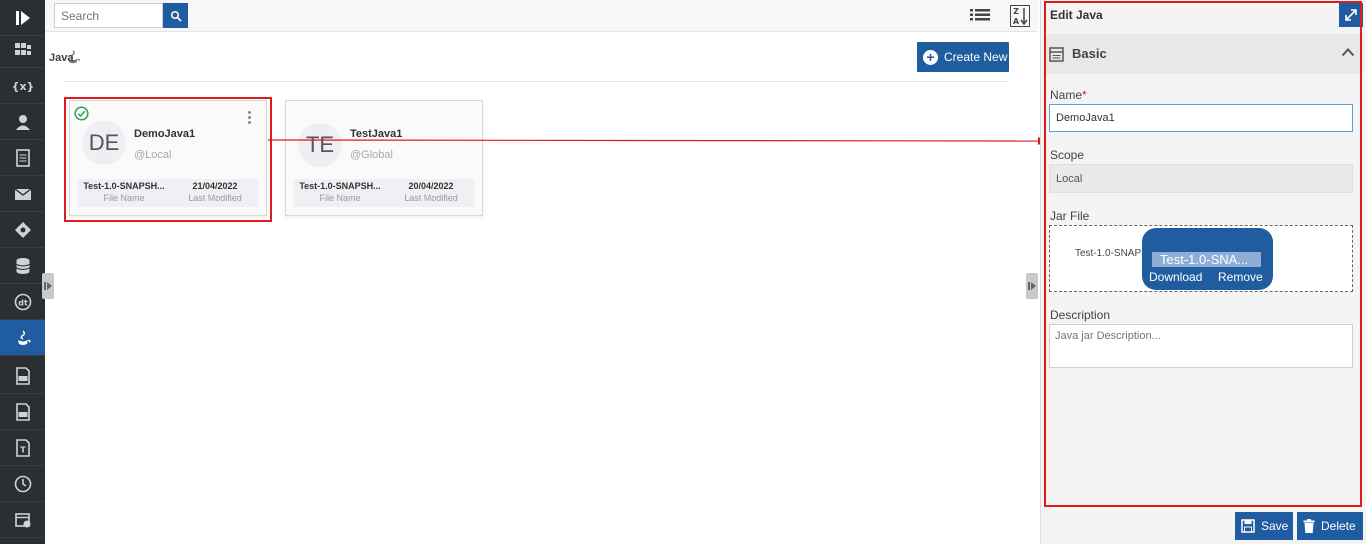  I want to click on search-button, so click(175, 15).